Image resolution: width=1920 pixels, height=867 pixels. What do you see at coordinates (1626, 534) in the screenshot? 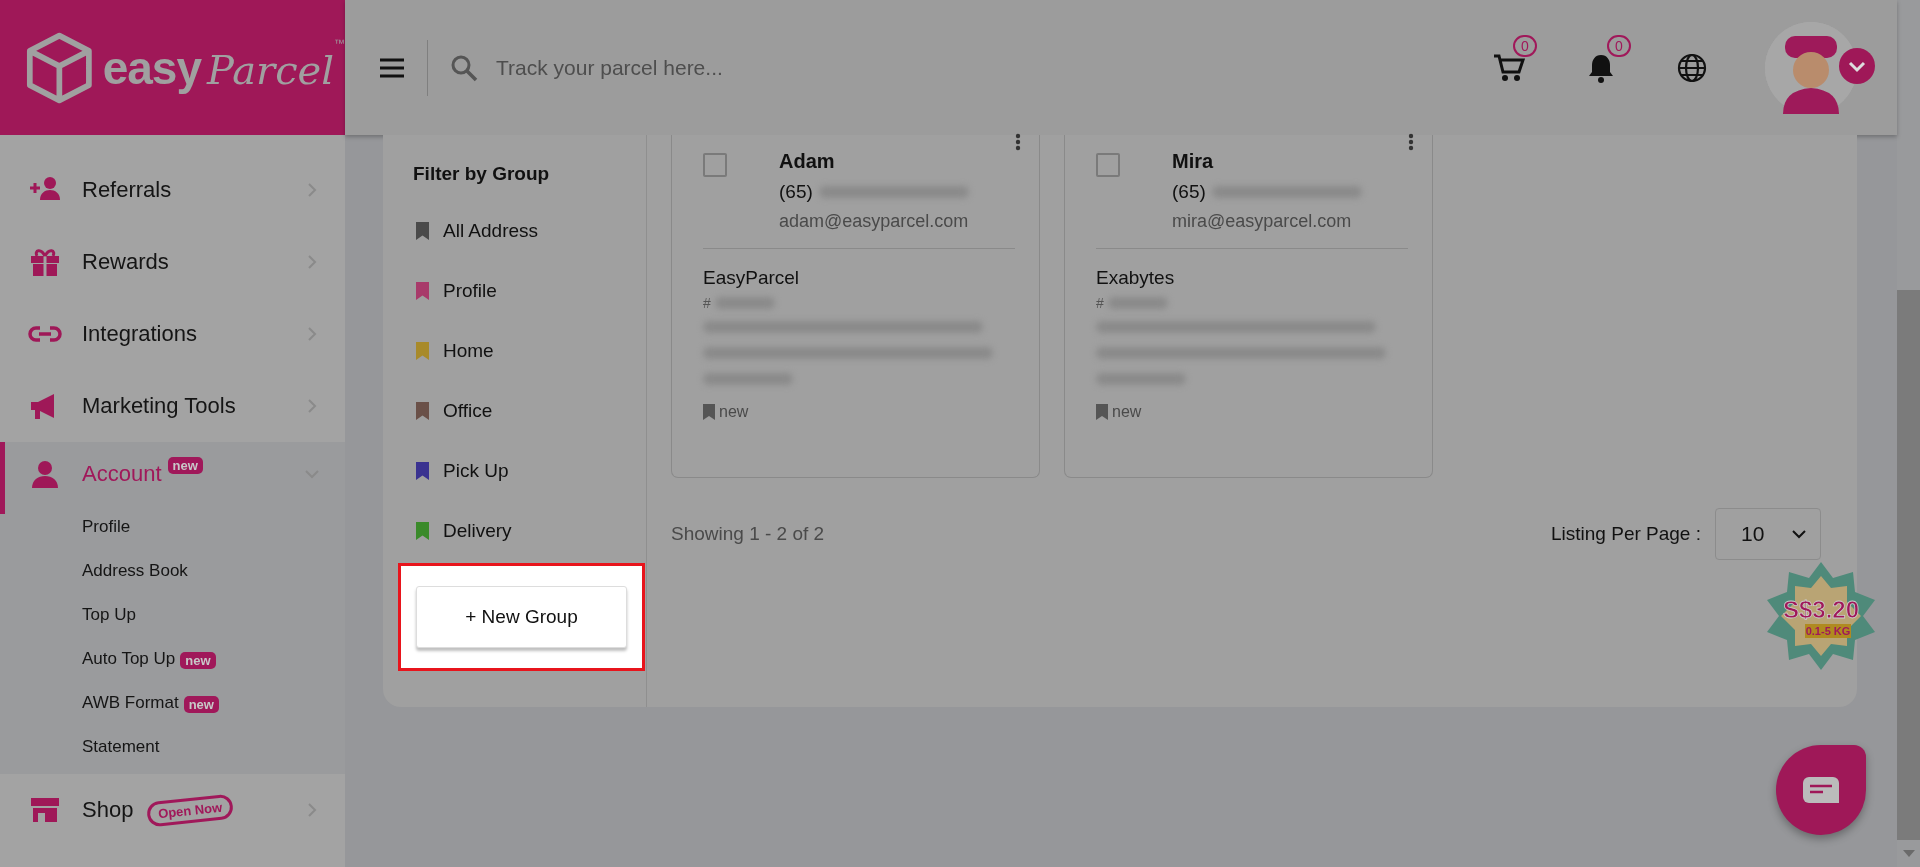
I see `per-page-label: Listing Per Page :` at bounding box center [1626, 534].